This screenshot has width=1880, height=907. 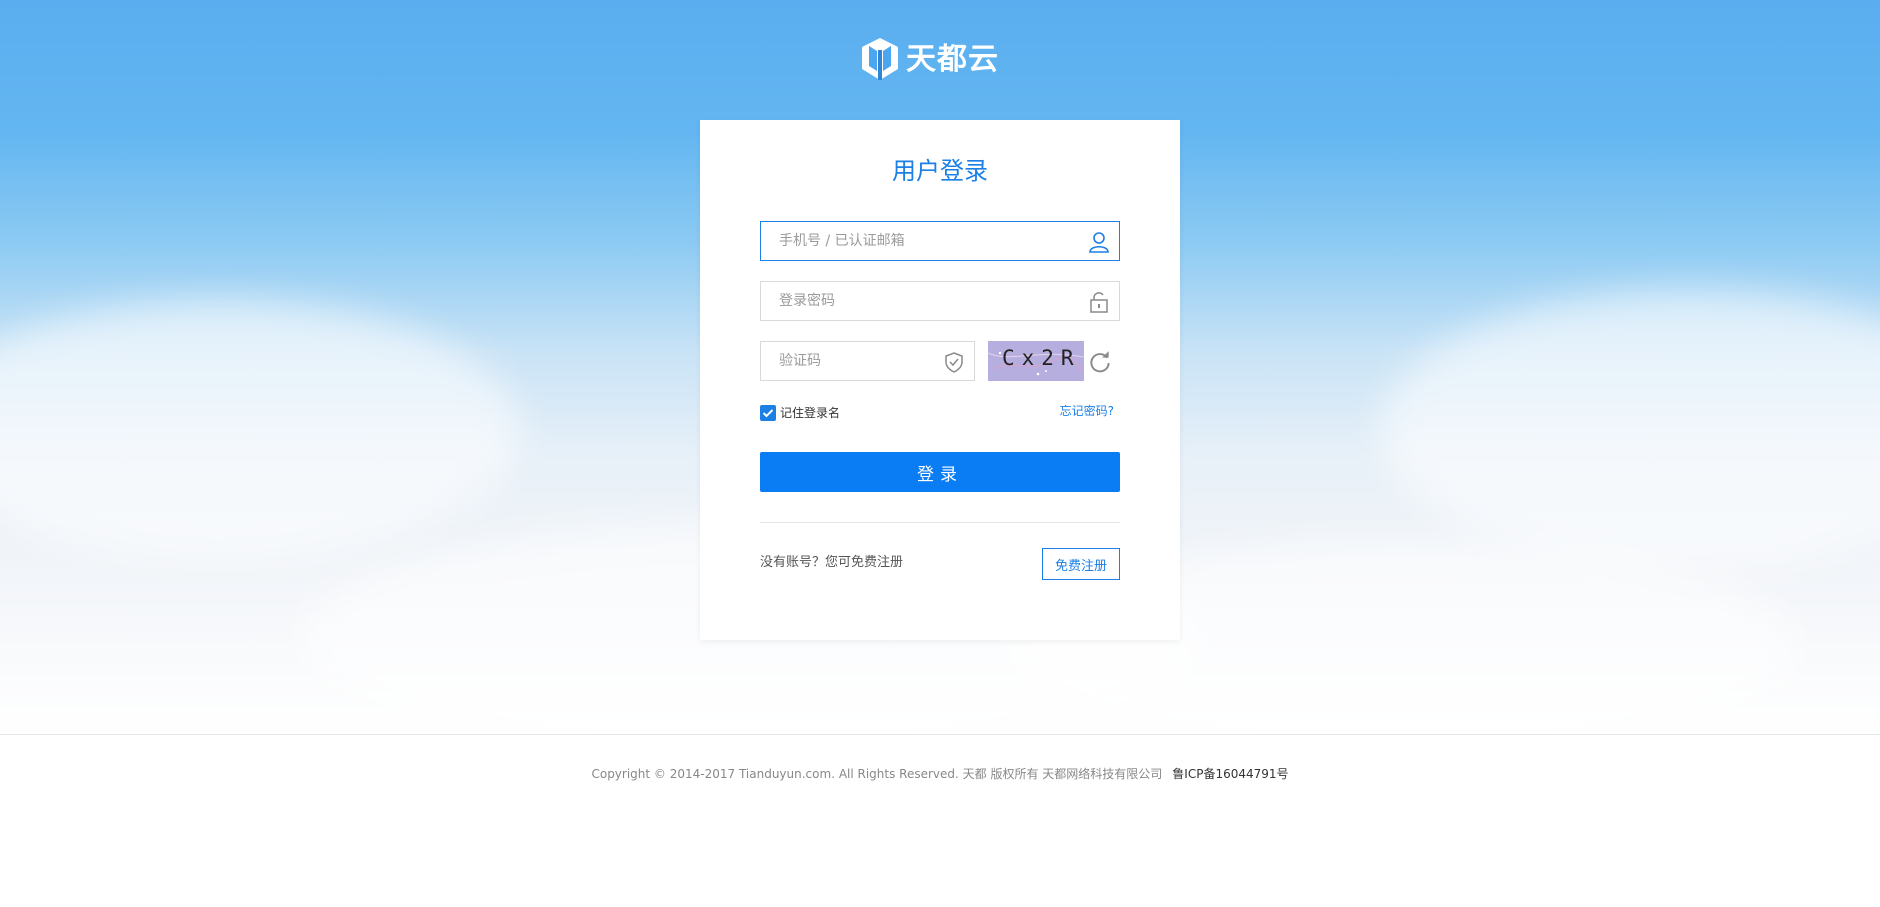 I want to click on remember-login: 记住登录名, so click(x=800, y=413).